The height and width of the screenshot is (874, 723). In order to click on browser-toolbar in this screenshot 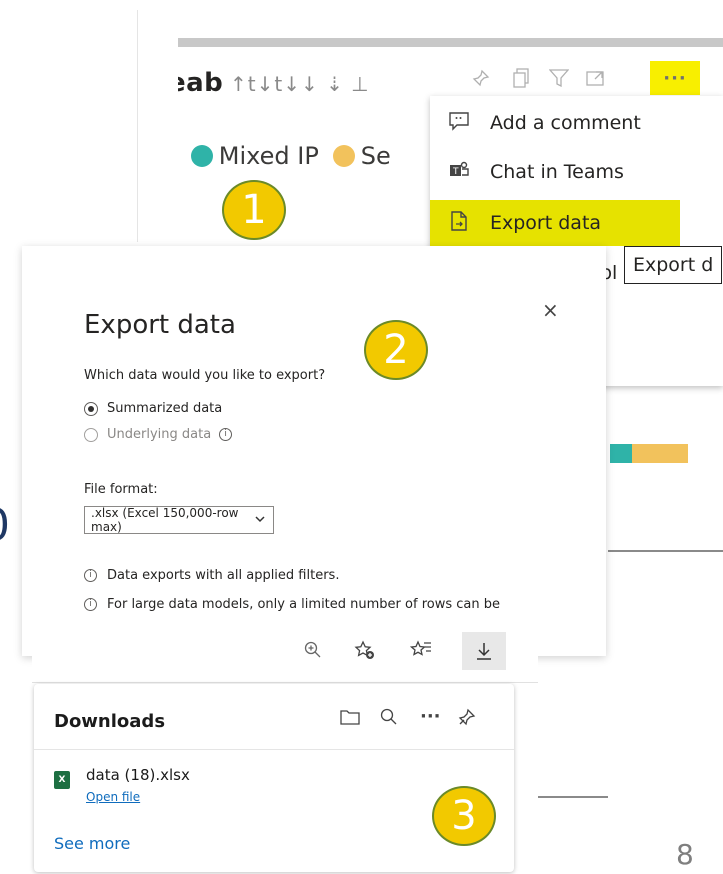, I will do `click(285, 650)`.